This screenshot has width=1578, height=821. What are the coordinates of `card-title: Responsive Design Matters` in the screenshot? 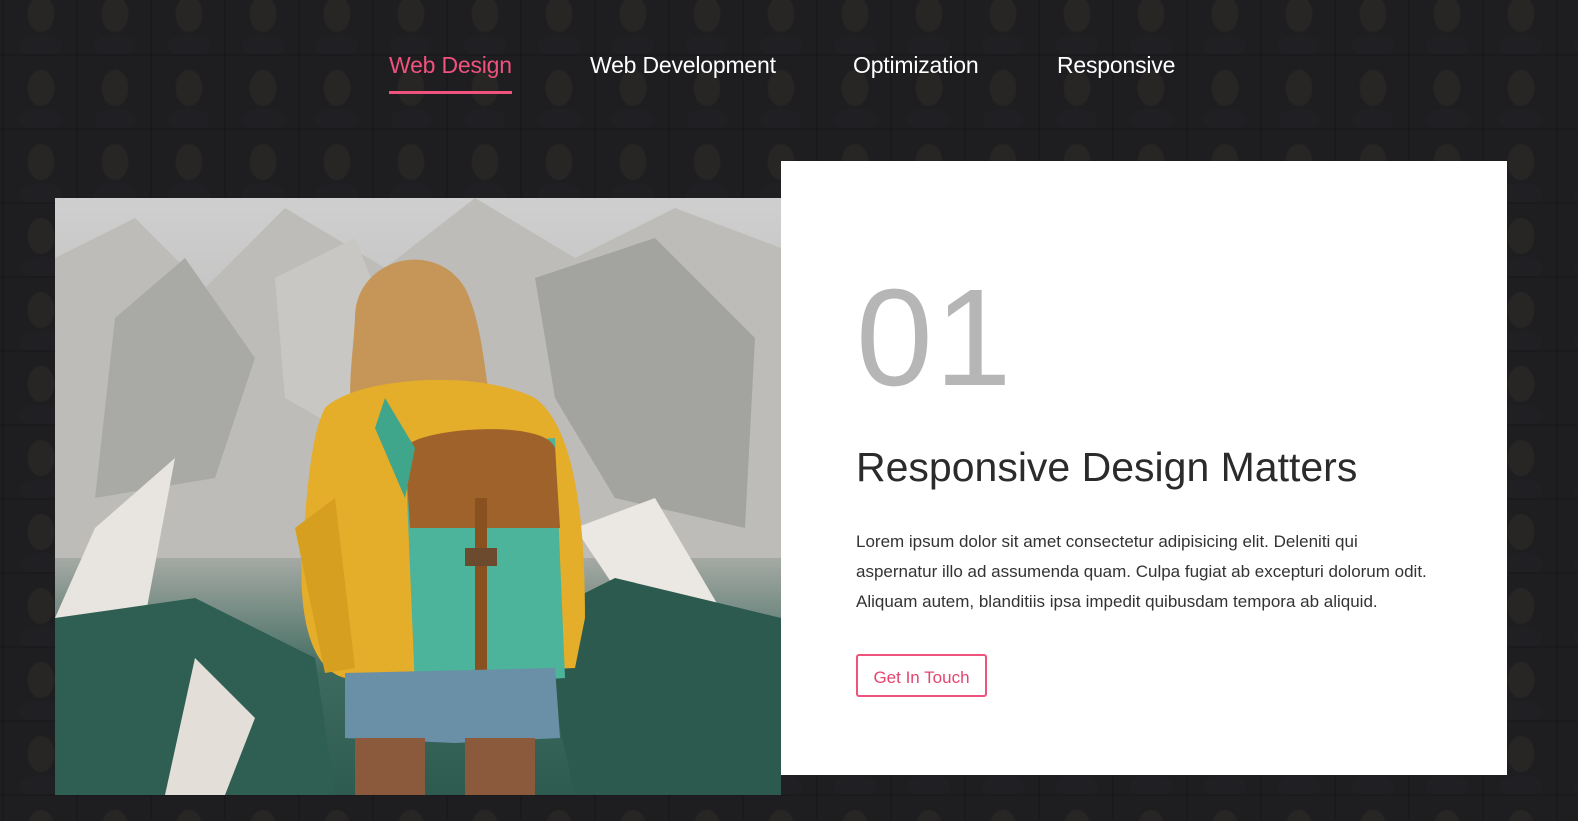 It's located at (1107, 467).